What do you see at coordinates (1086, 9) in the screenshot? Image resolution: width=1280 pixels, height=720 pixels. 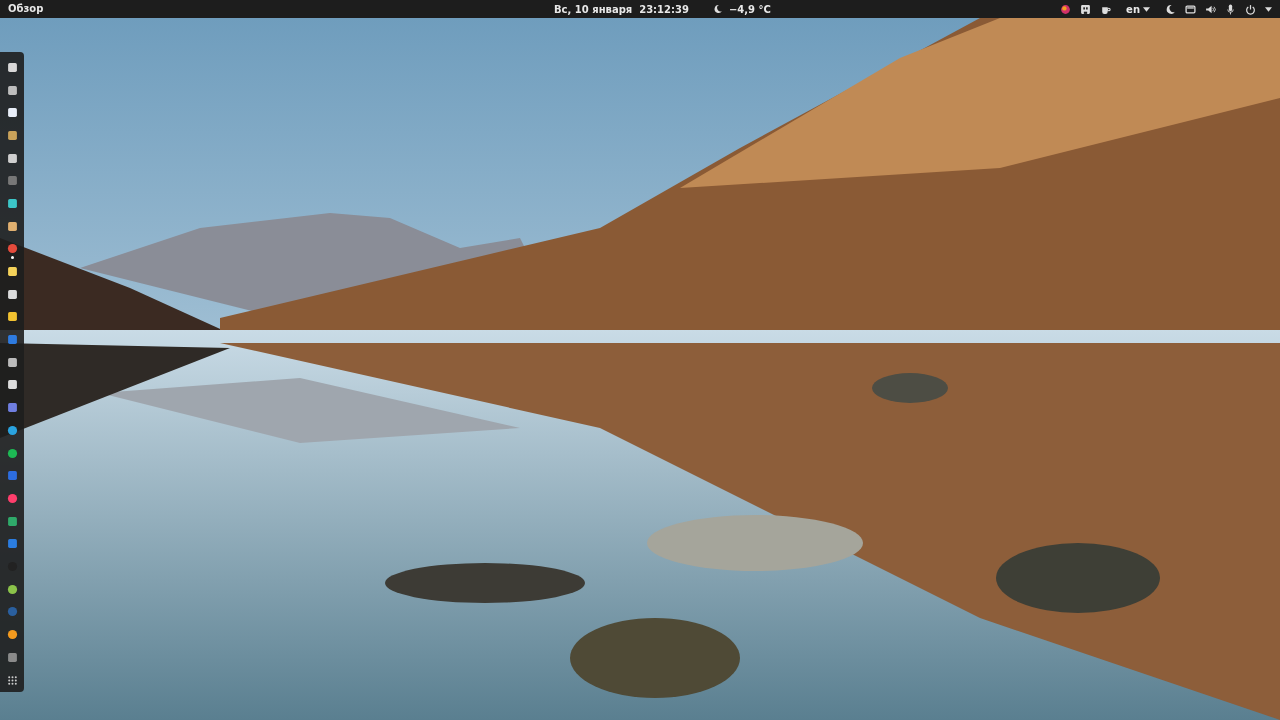 I see `indicator-icon` at bounding box center [1086, 9].